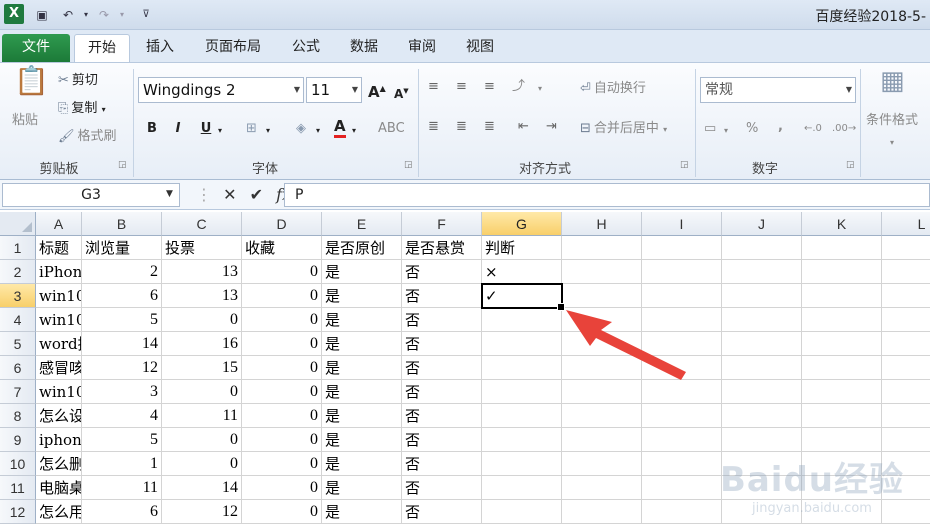 The height and width of the screenshot is (524, 930). Describe the element at coordinates (906, 224) in the screenshot. I see `column-header-l: L` at that location.